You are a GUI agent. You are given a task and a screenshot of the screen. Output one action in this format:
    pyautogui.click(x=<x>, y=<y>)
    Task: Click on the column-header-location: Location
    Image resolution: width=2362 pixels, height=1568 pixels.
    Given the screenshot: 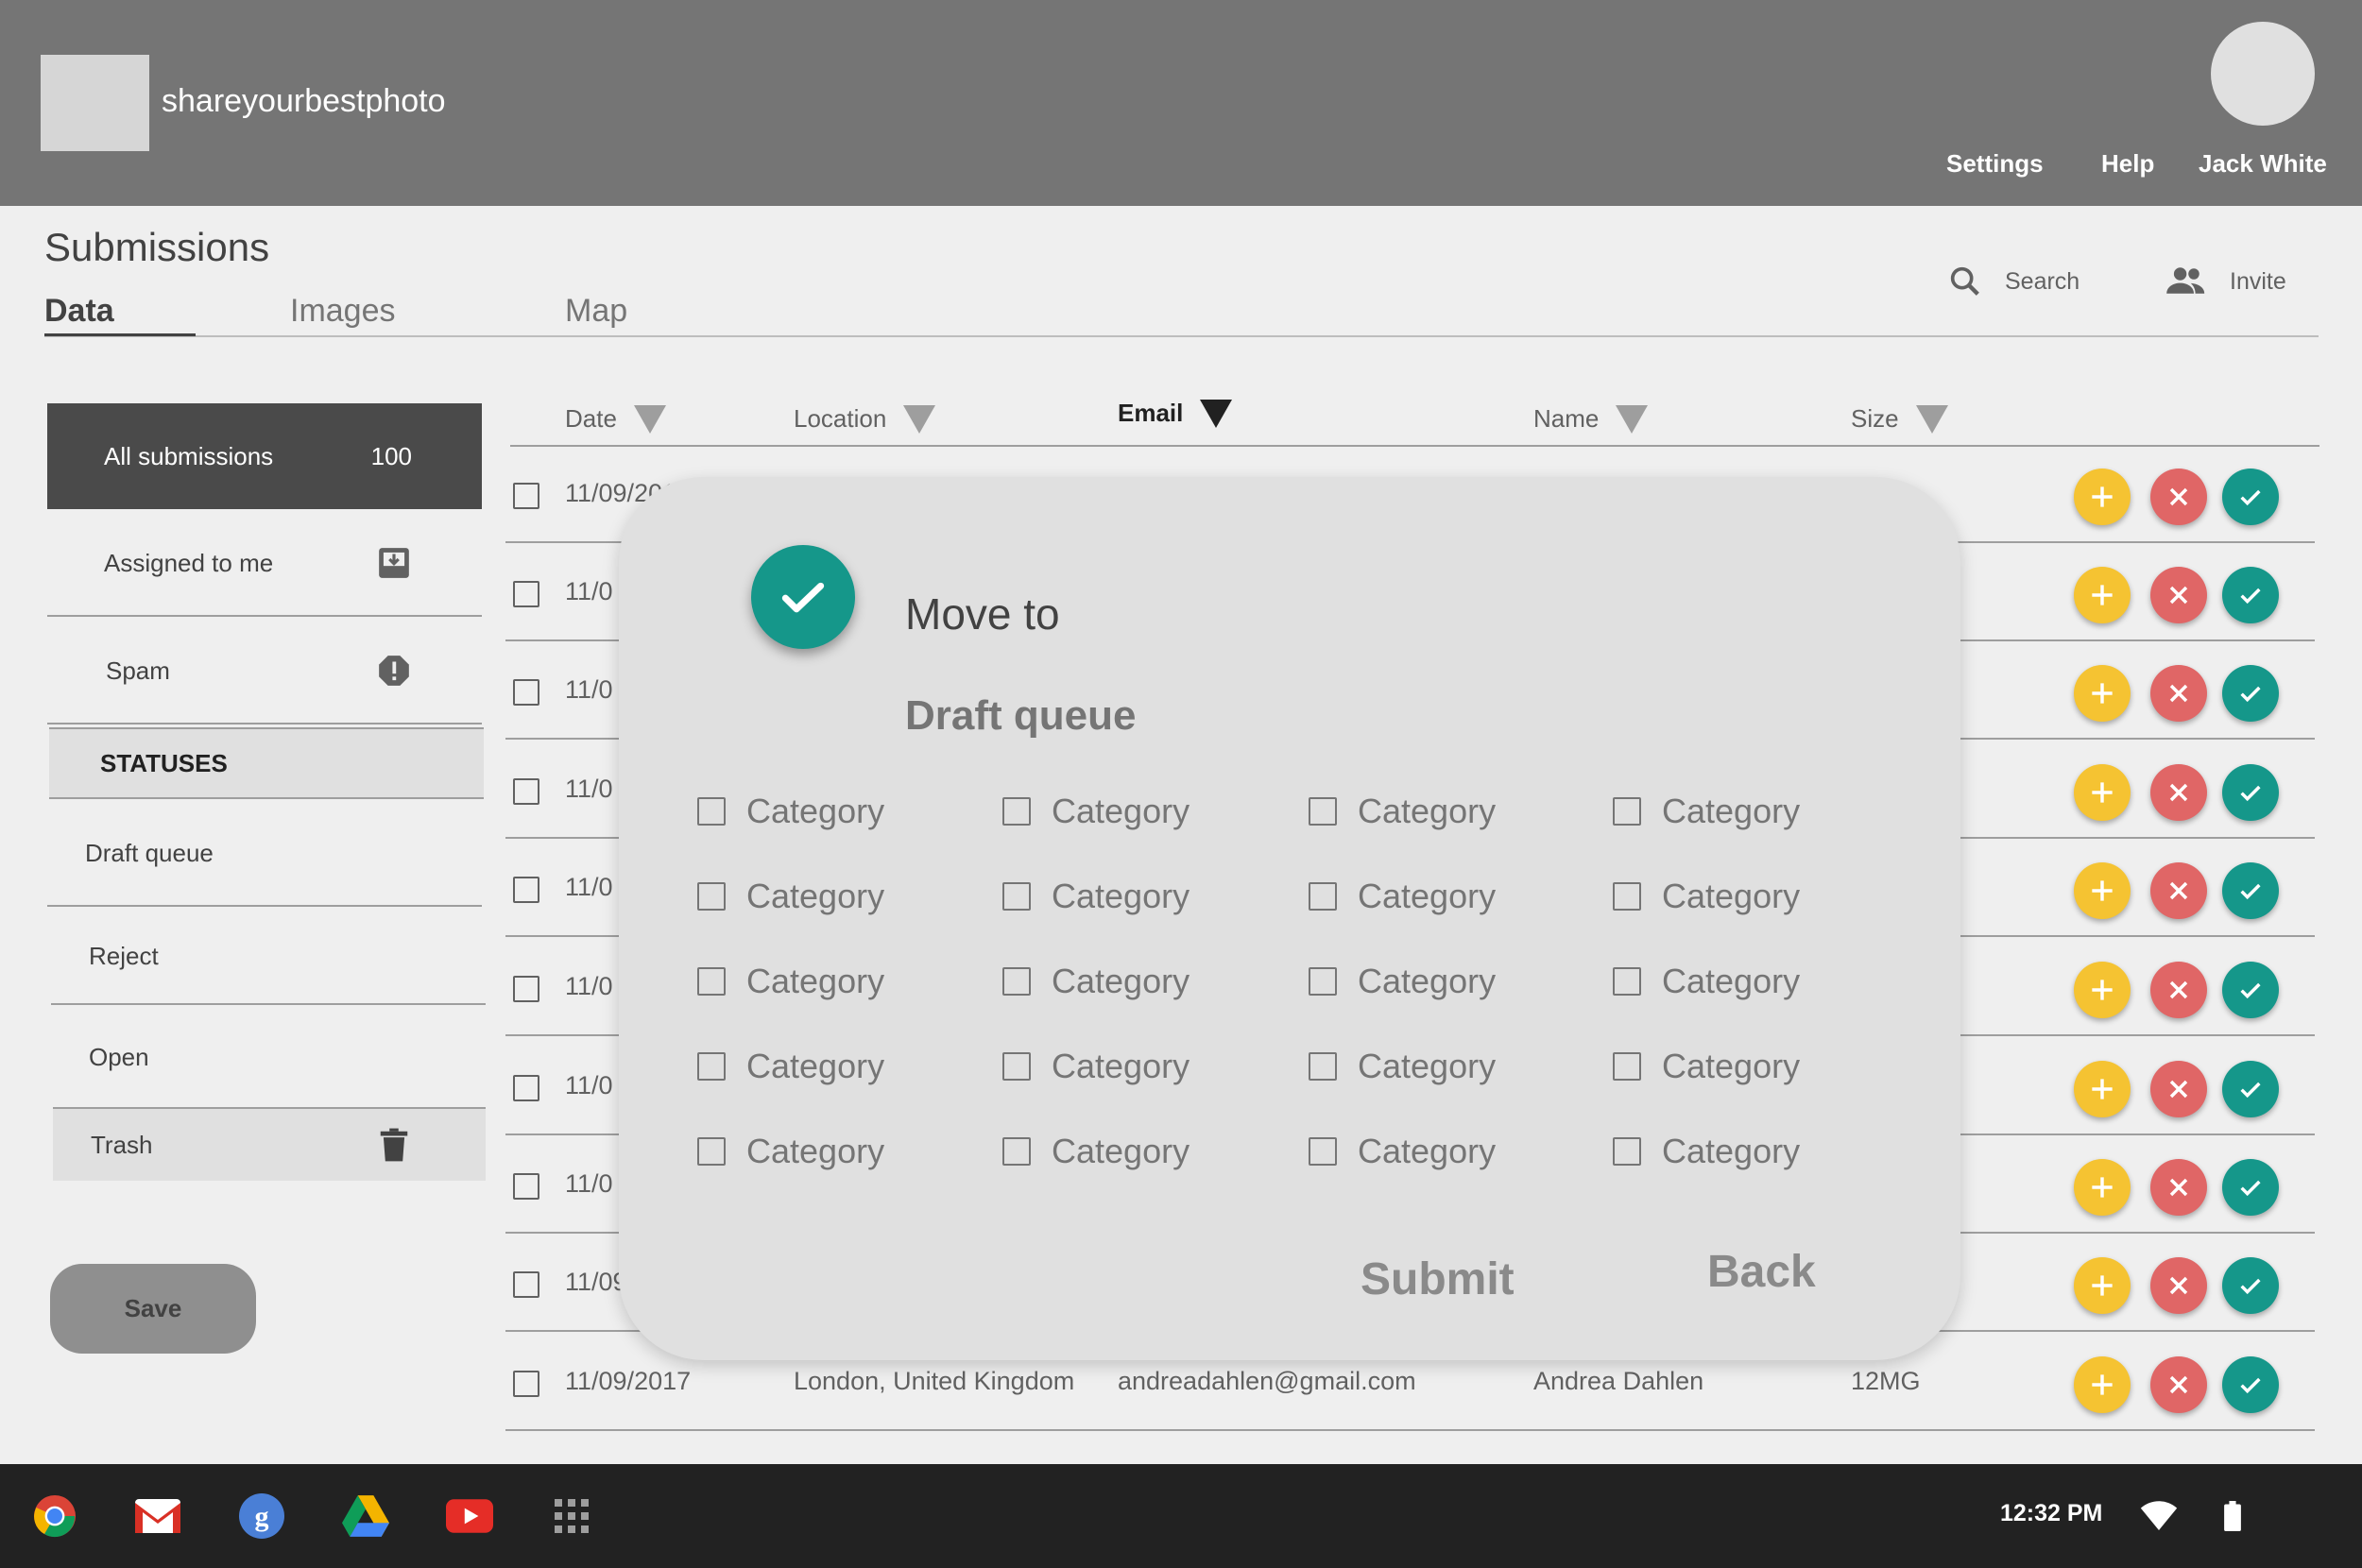 What is the action you would take?
    pyautogui.click(x=865, y=419)
    